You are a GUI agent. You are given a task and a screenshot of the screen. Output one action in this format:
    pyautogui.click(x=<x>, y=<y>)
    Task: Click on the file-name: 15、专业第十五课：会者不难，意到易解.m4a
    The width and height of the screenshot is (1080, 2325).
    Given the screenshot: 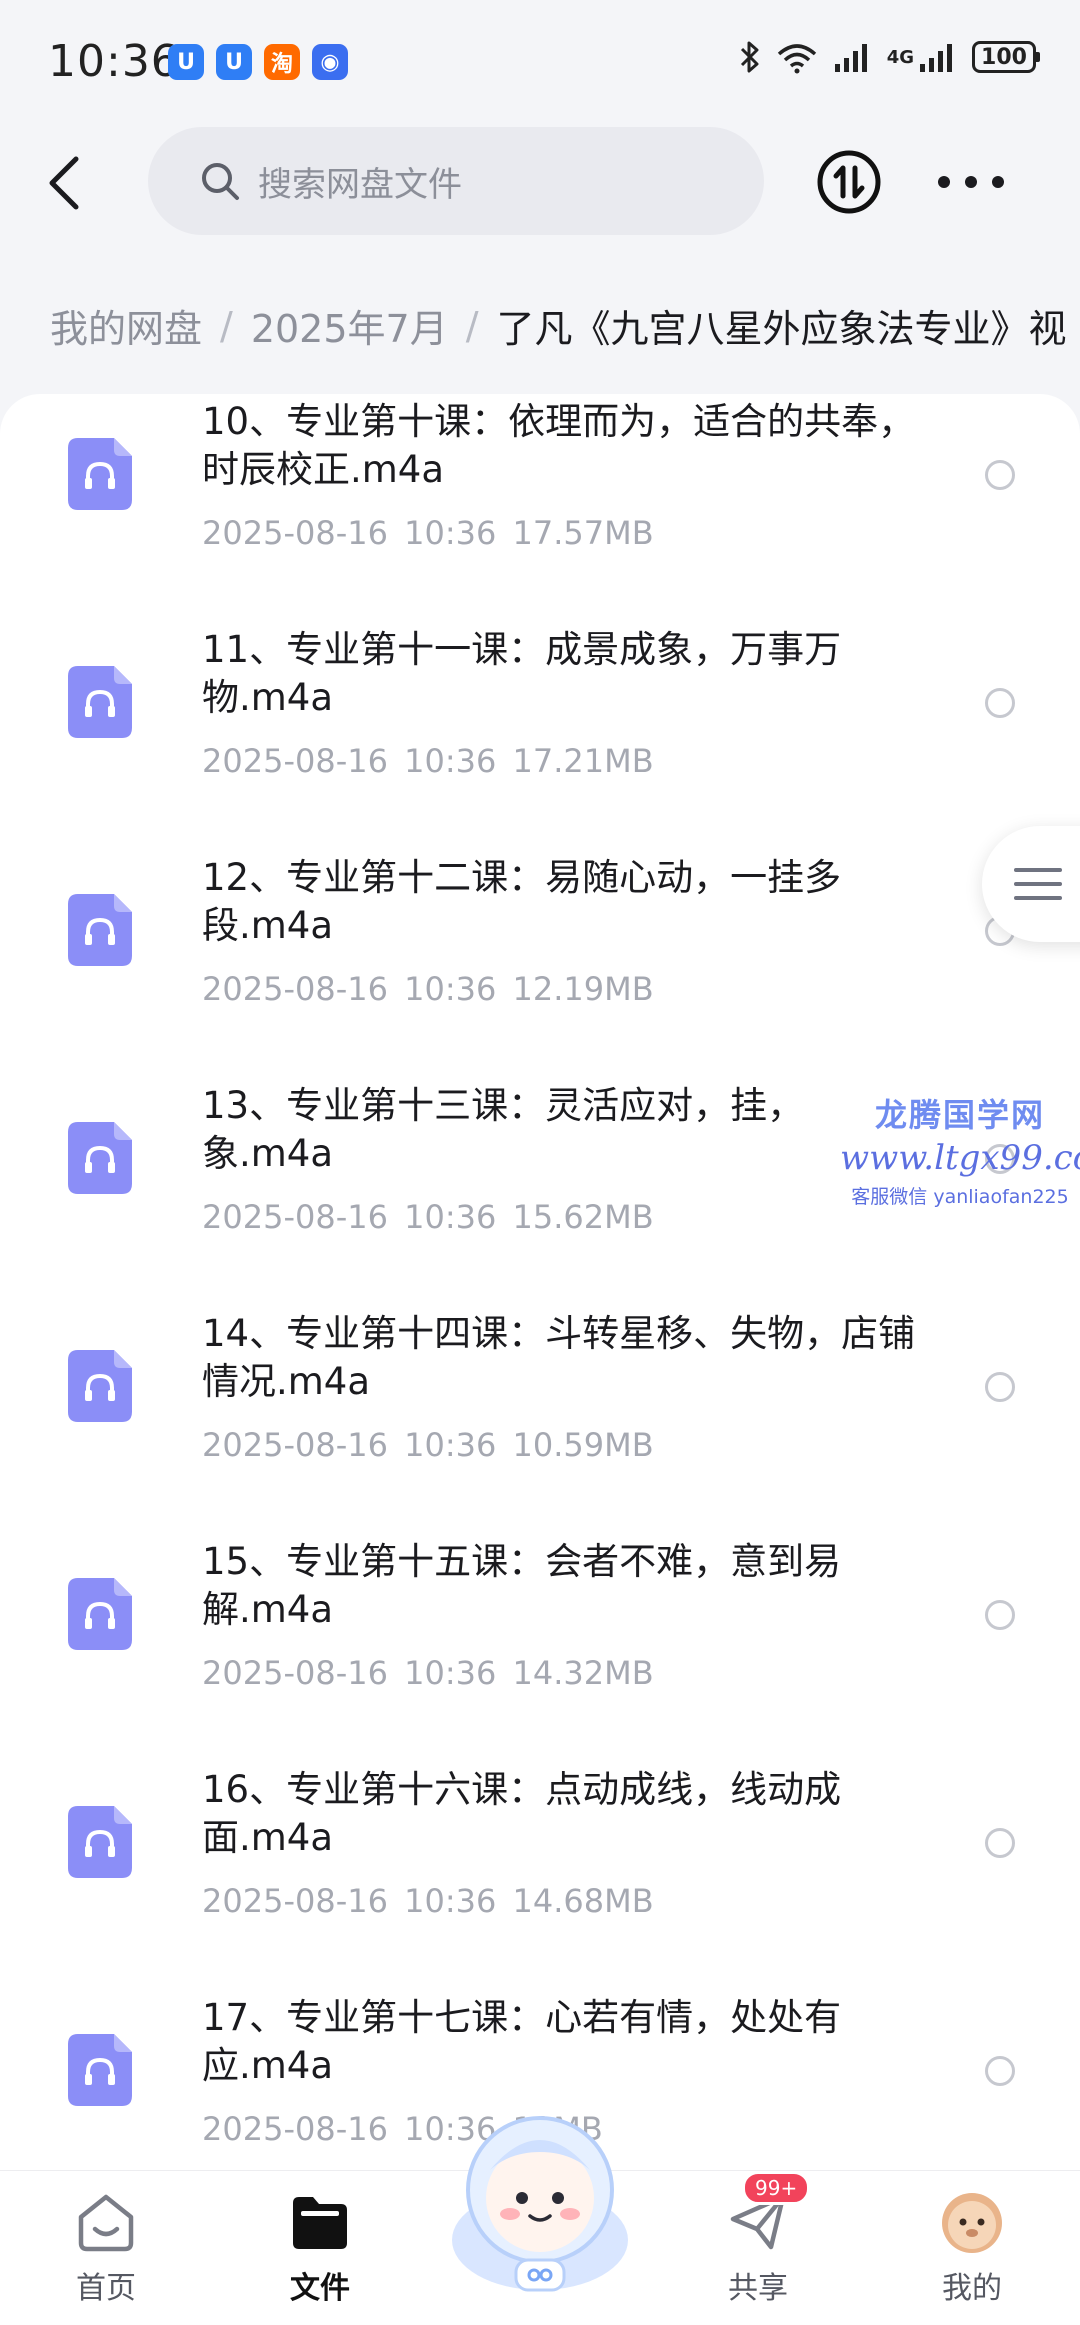 What is the action you would take?
    pyautogui.click(x=522, y=1585)
    